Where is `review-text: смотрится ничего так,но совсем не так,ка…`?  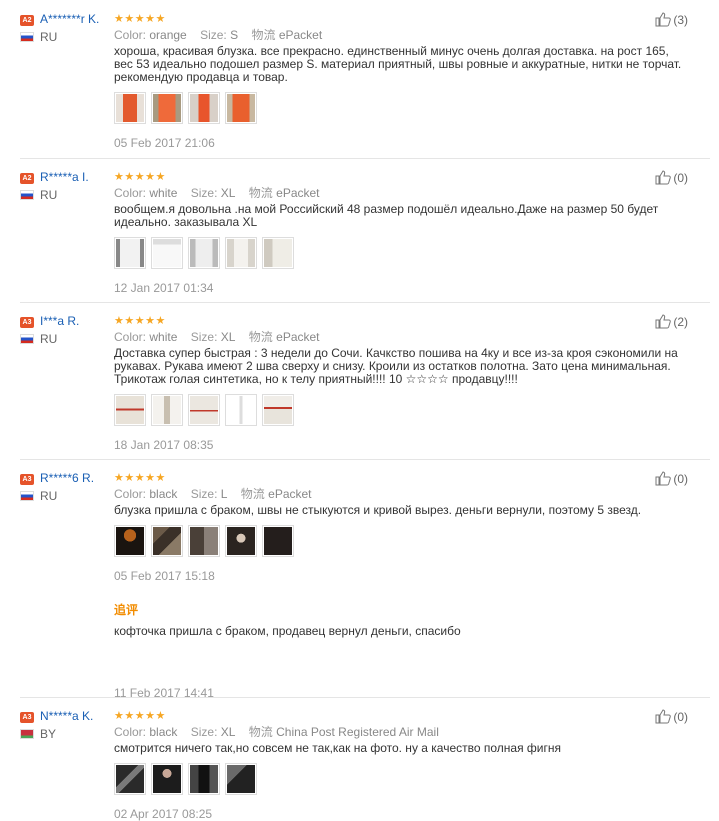
review-text: смотрится ничего так,но совсем не так,ка… is located at coordinates (337, 748).